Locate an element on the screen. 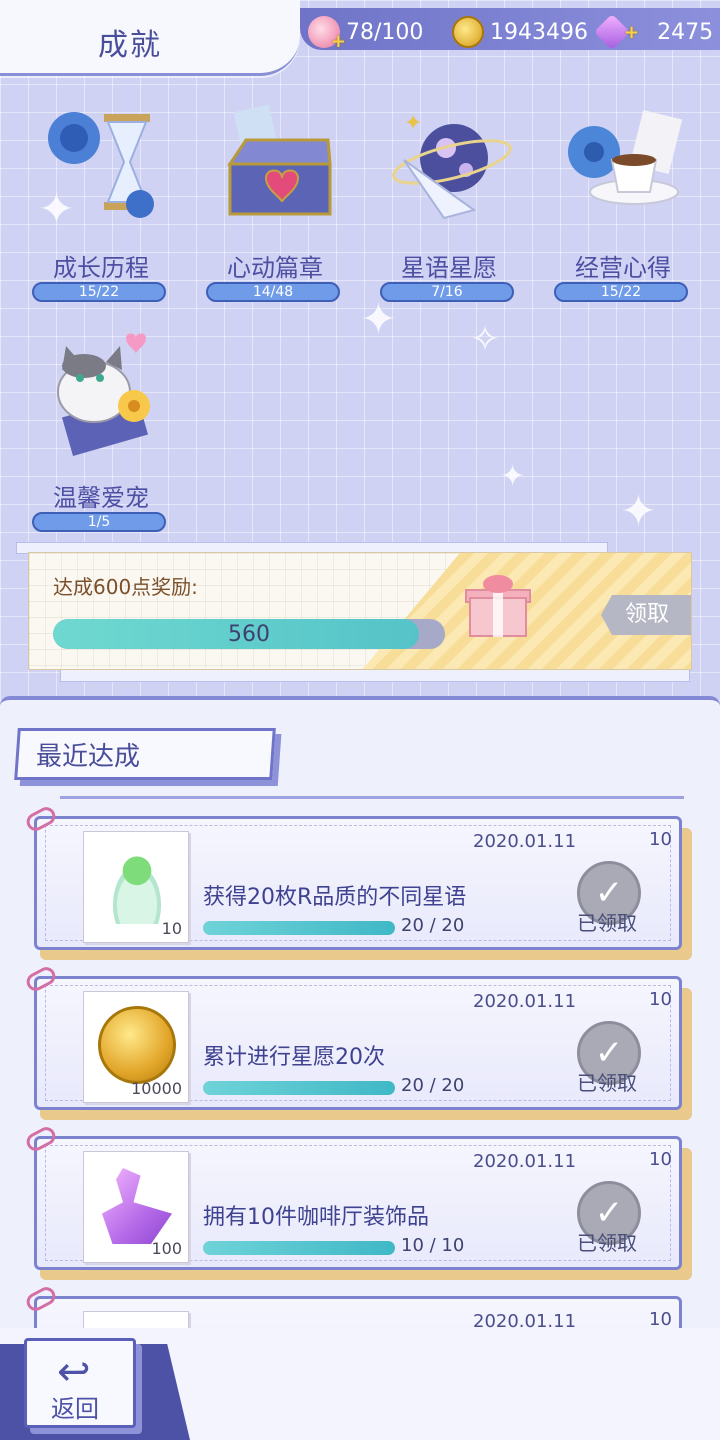 This screenshot has height=1440, width=720. category-pet: 温馨爱宠 1/5 is located at coordinates (101, 440).